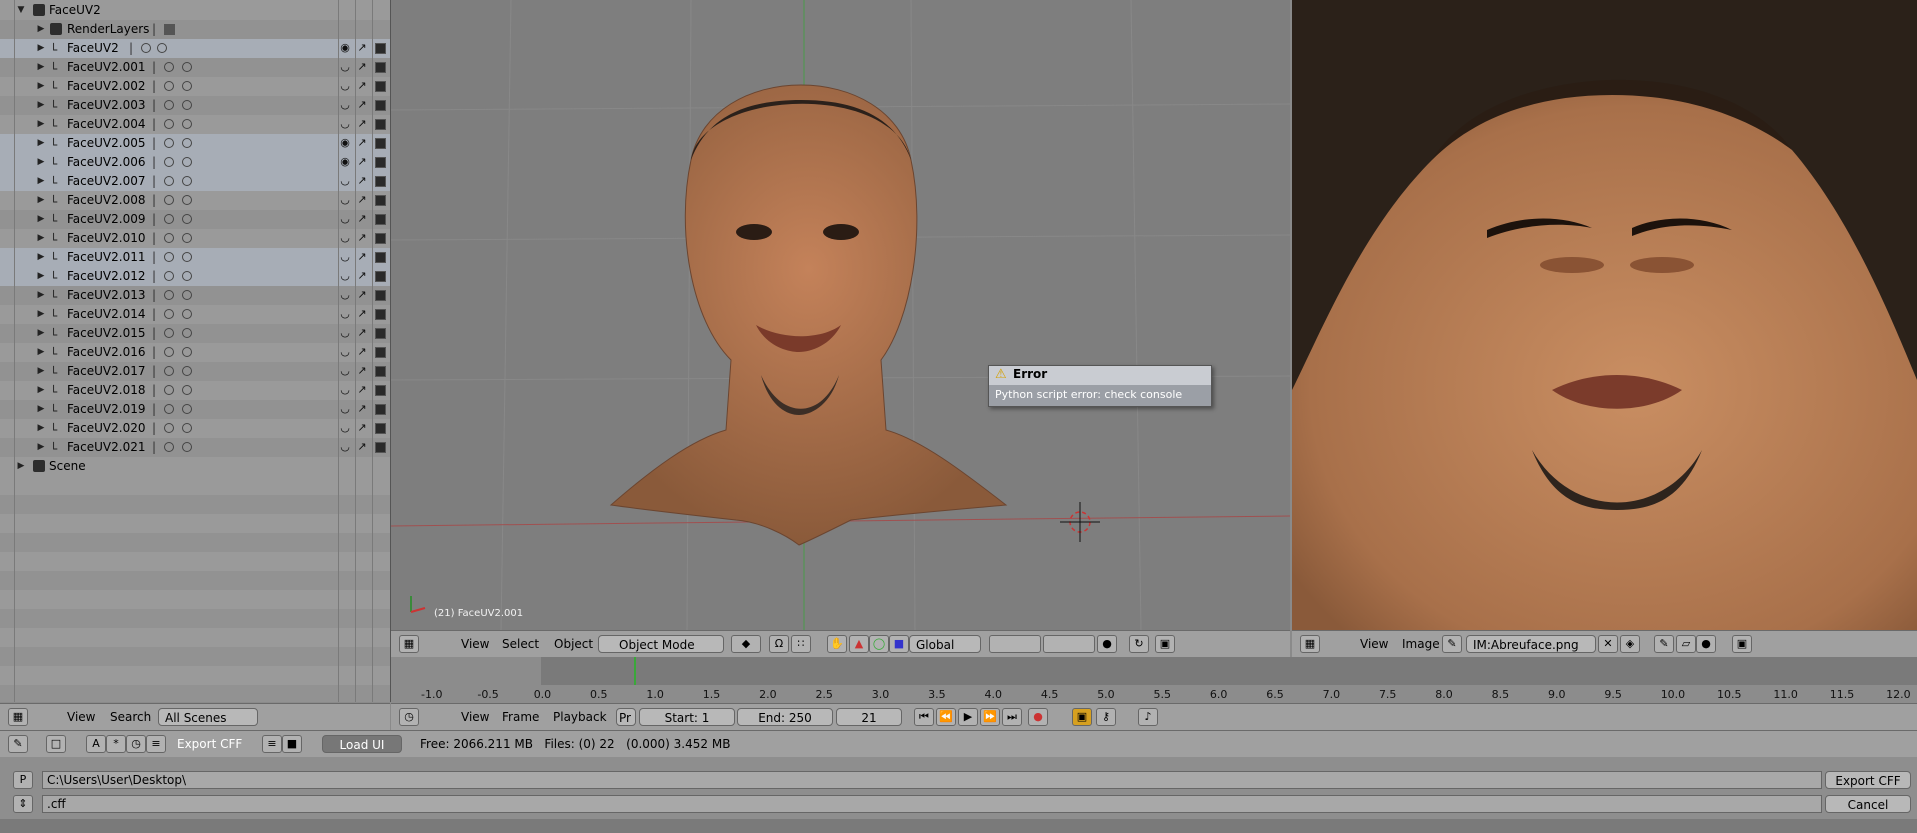  Describe the element at coordinates (195, 219) in the screenshot. I see `outliner-row-object: ▶ └ FaceUV2.009 | ◡ ↗` at that location.